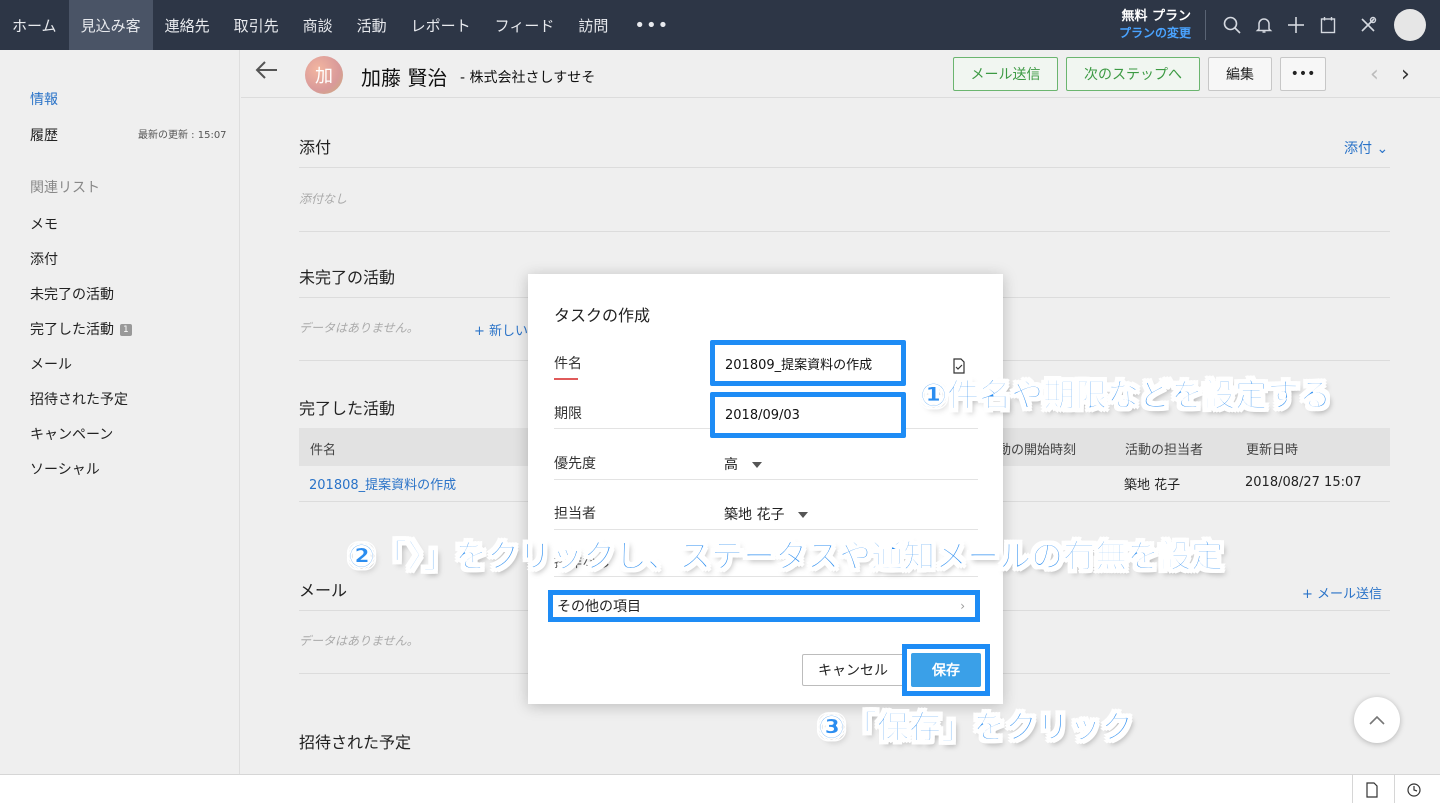  I want to click on more-fields-label: その他の項目, so click(599, 607).